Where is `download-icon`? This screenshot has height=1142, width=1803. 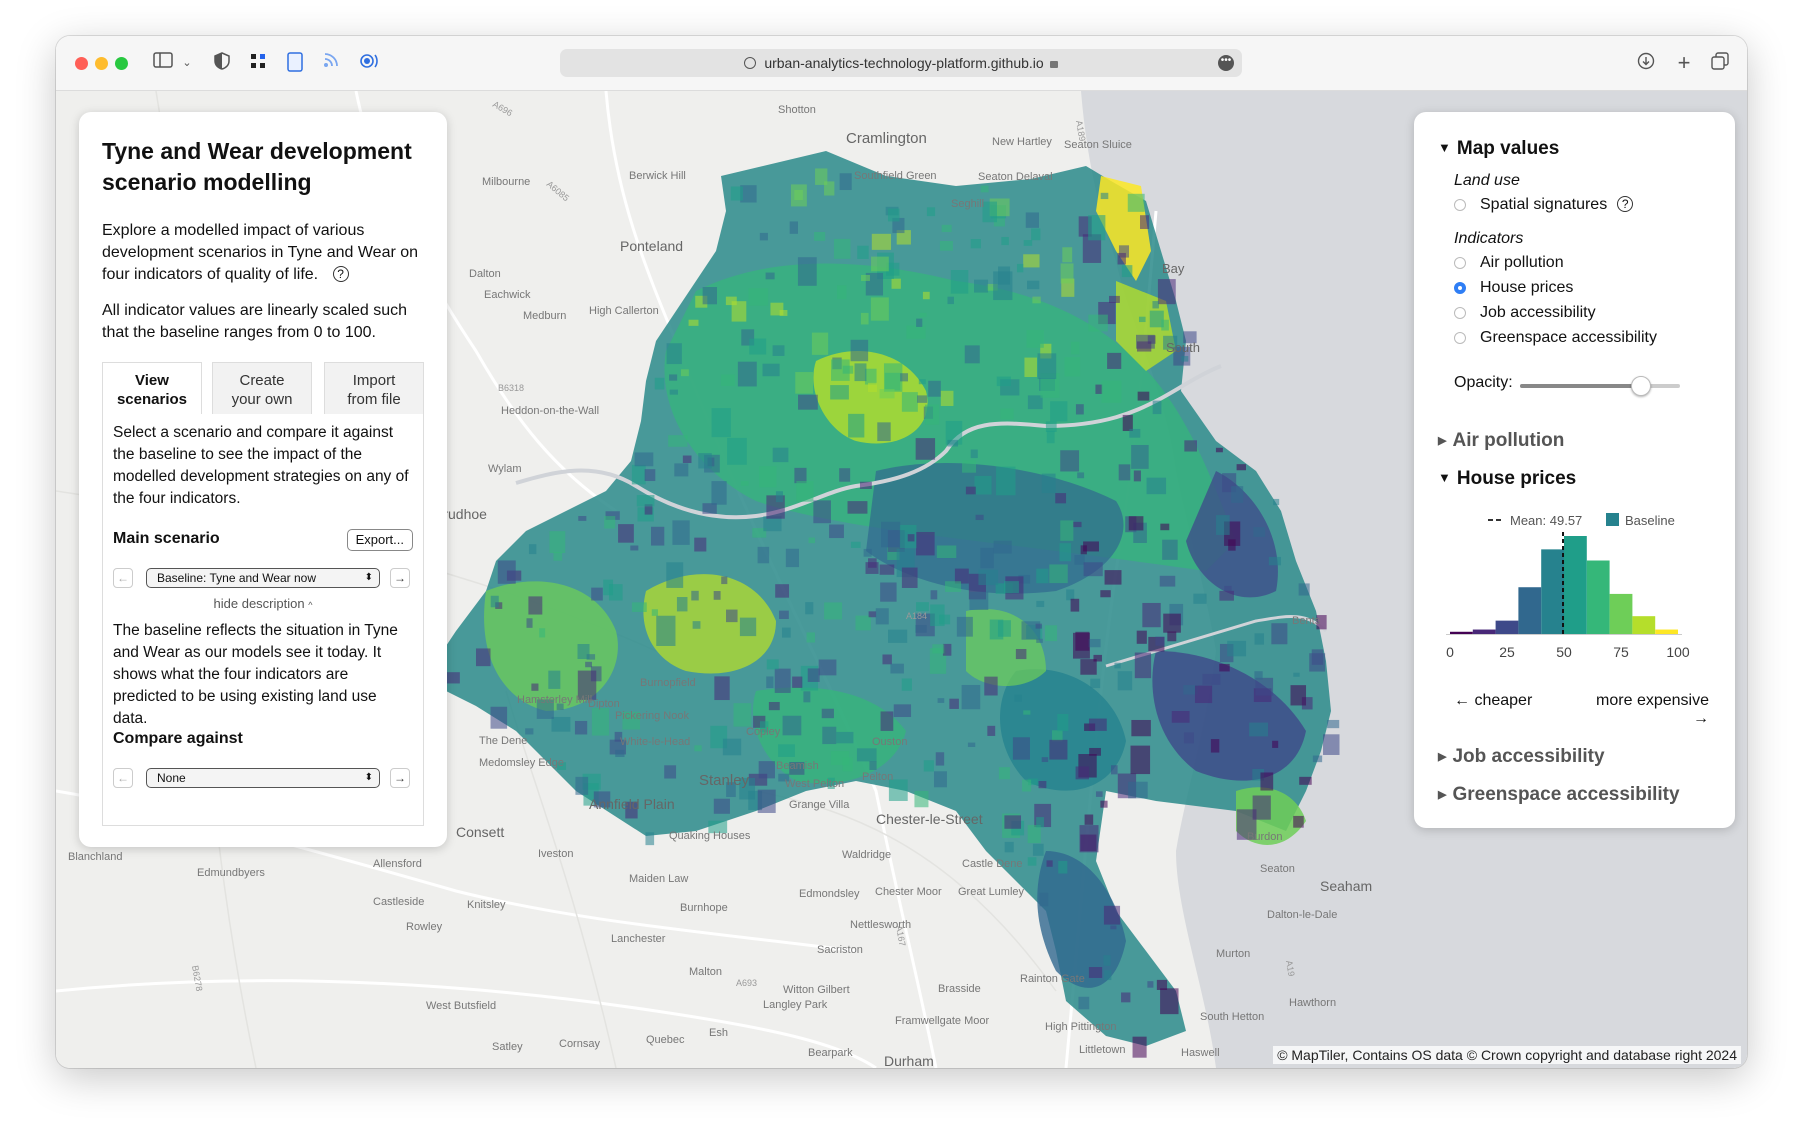 download-icon is located at coordinates (1646, 63).